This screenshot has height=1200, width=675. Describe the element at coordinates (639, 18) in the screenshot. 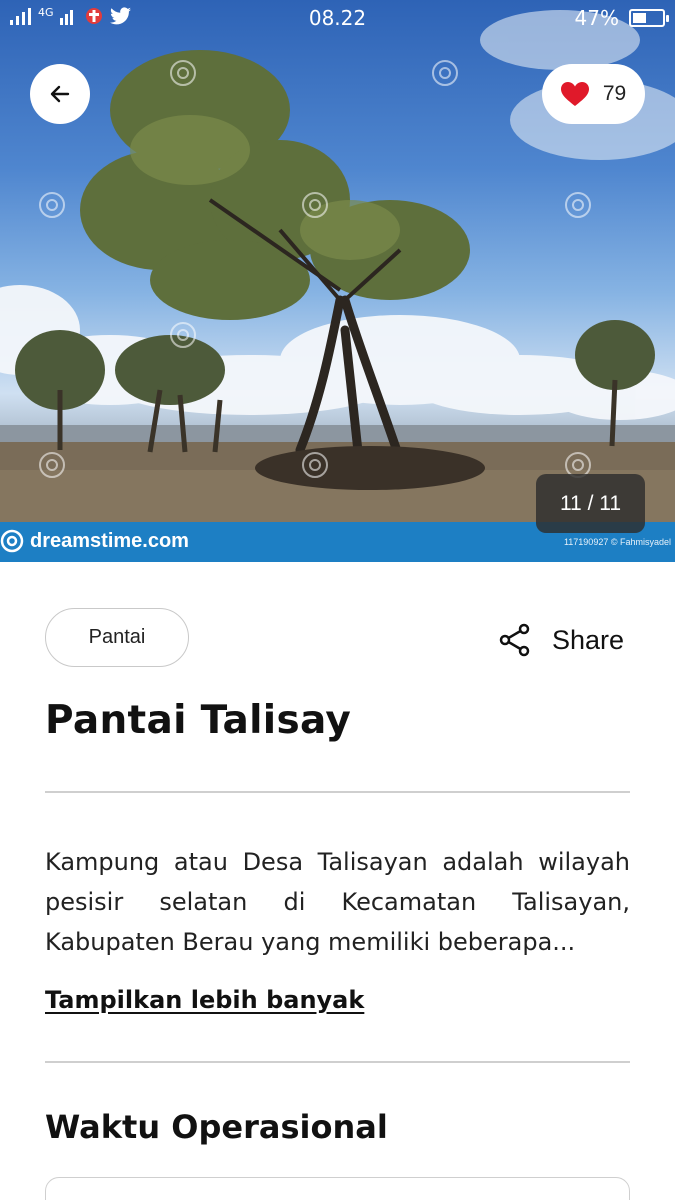

I see `battery-fill` at that location.